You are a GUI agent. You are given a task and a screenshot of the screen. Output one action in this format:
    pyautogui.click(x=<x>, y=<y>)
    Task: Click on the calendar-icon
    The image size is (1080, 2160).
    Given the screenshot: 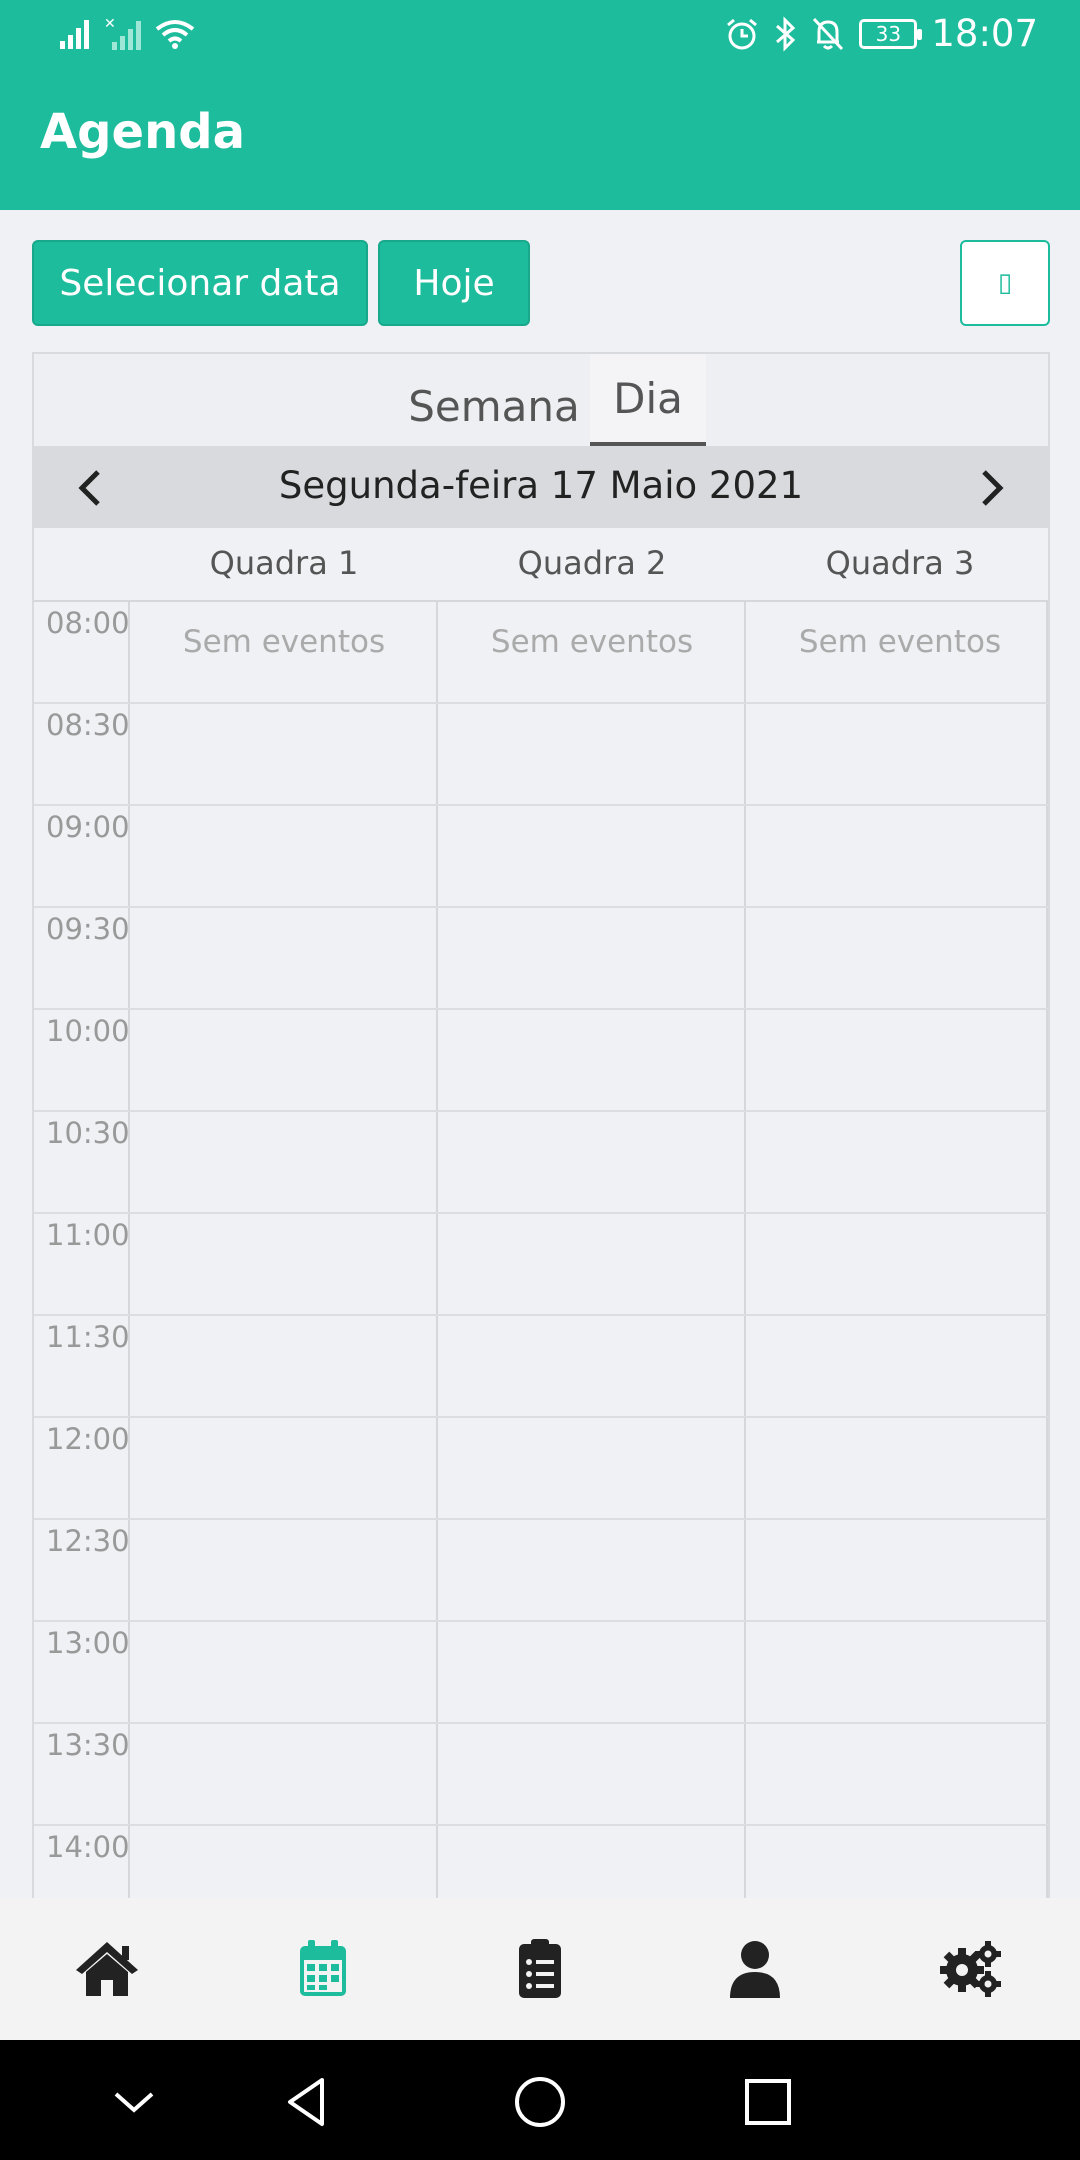 What is the action you would take?
    pyautogui.click(x=323, y=1969)
    